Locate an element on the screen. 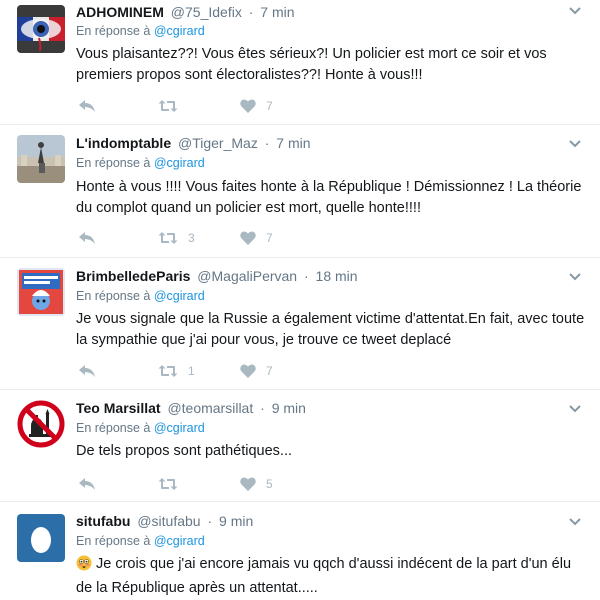  retweet-button: 3 is located at coordinates (176, 238).